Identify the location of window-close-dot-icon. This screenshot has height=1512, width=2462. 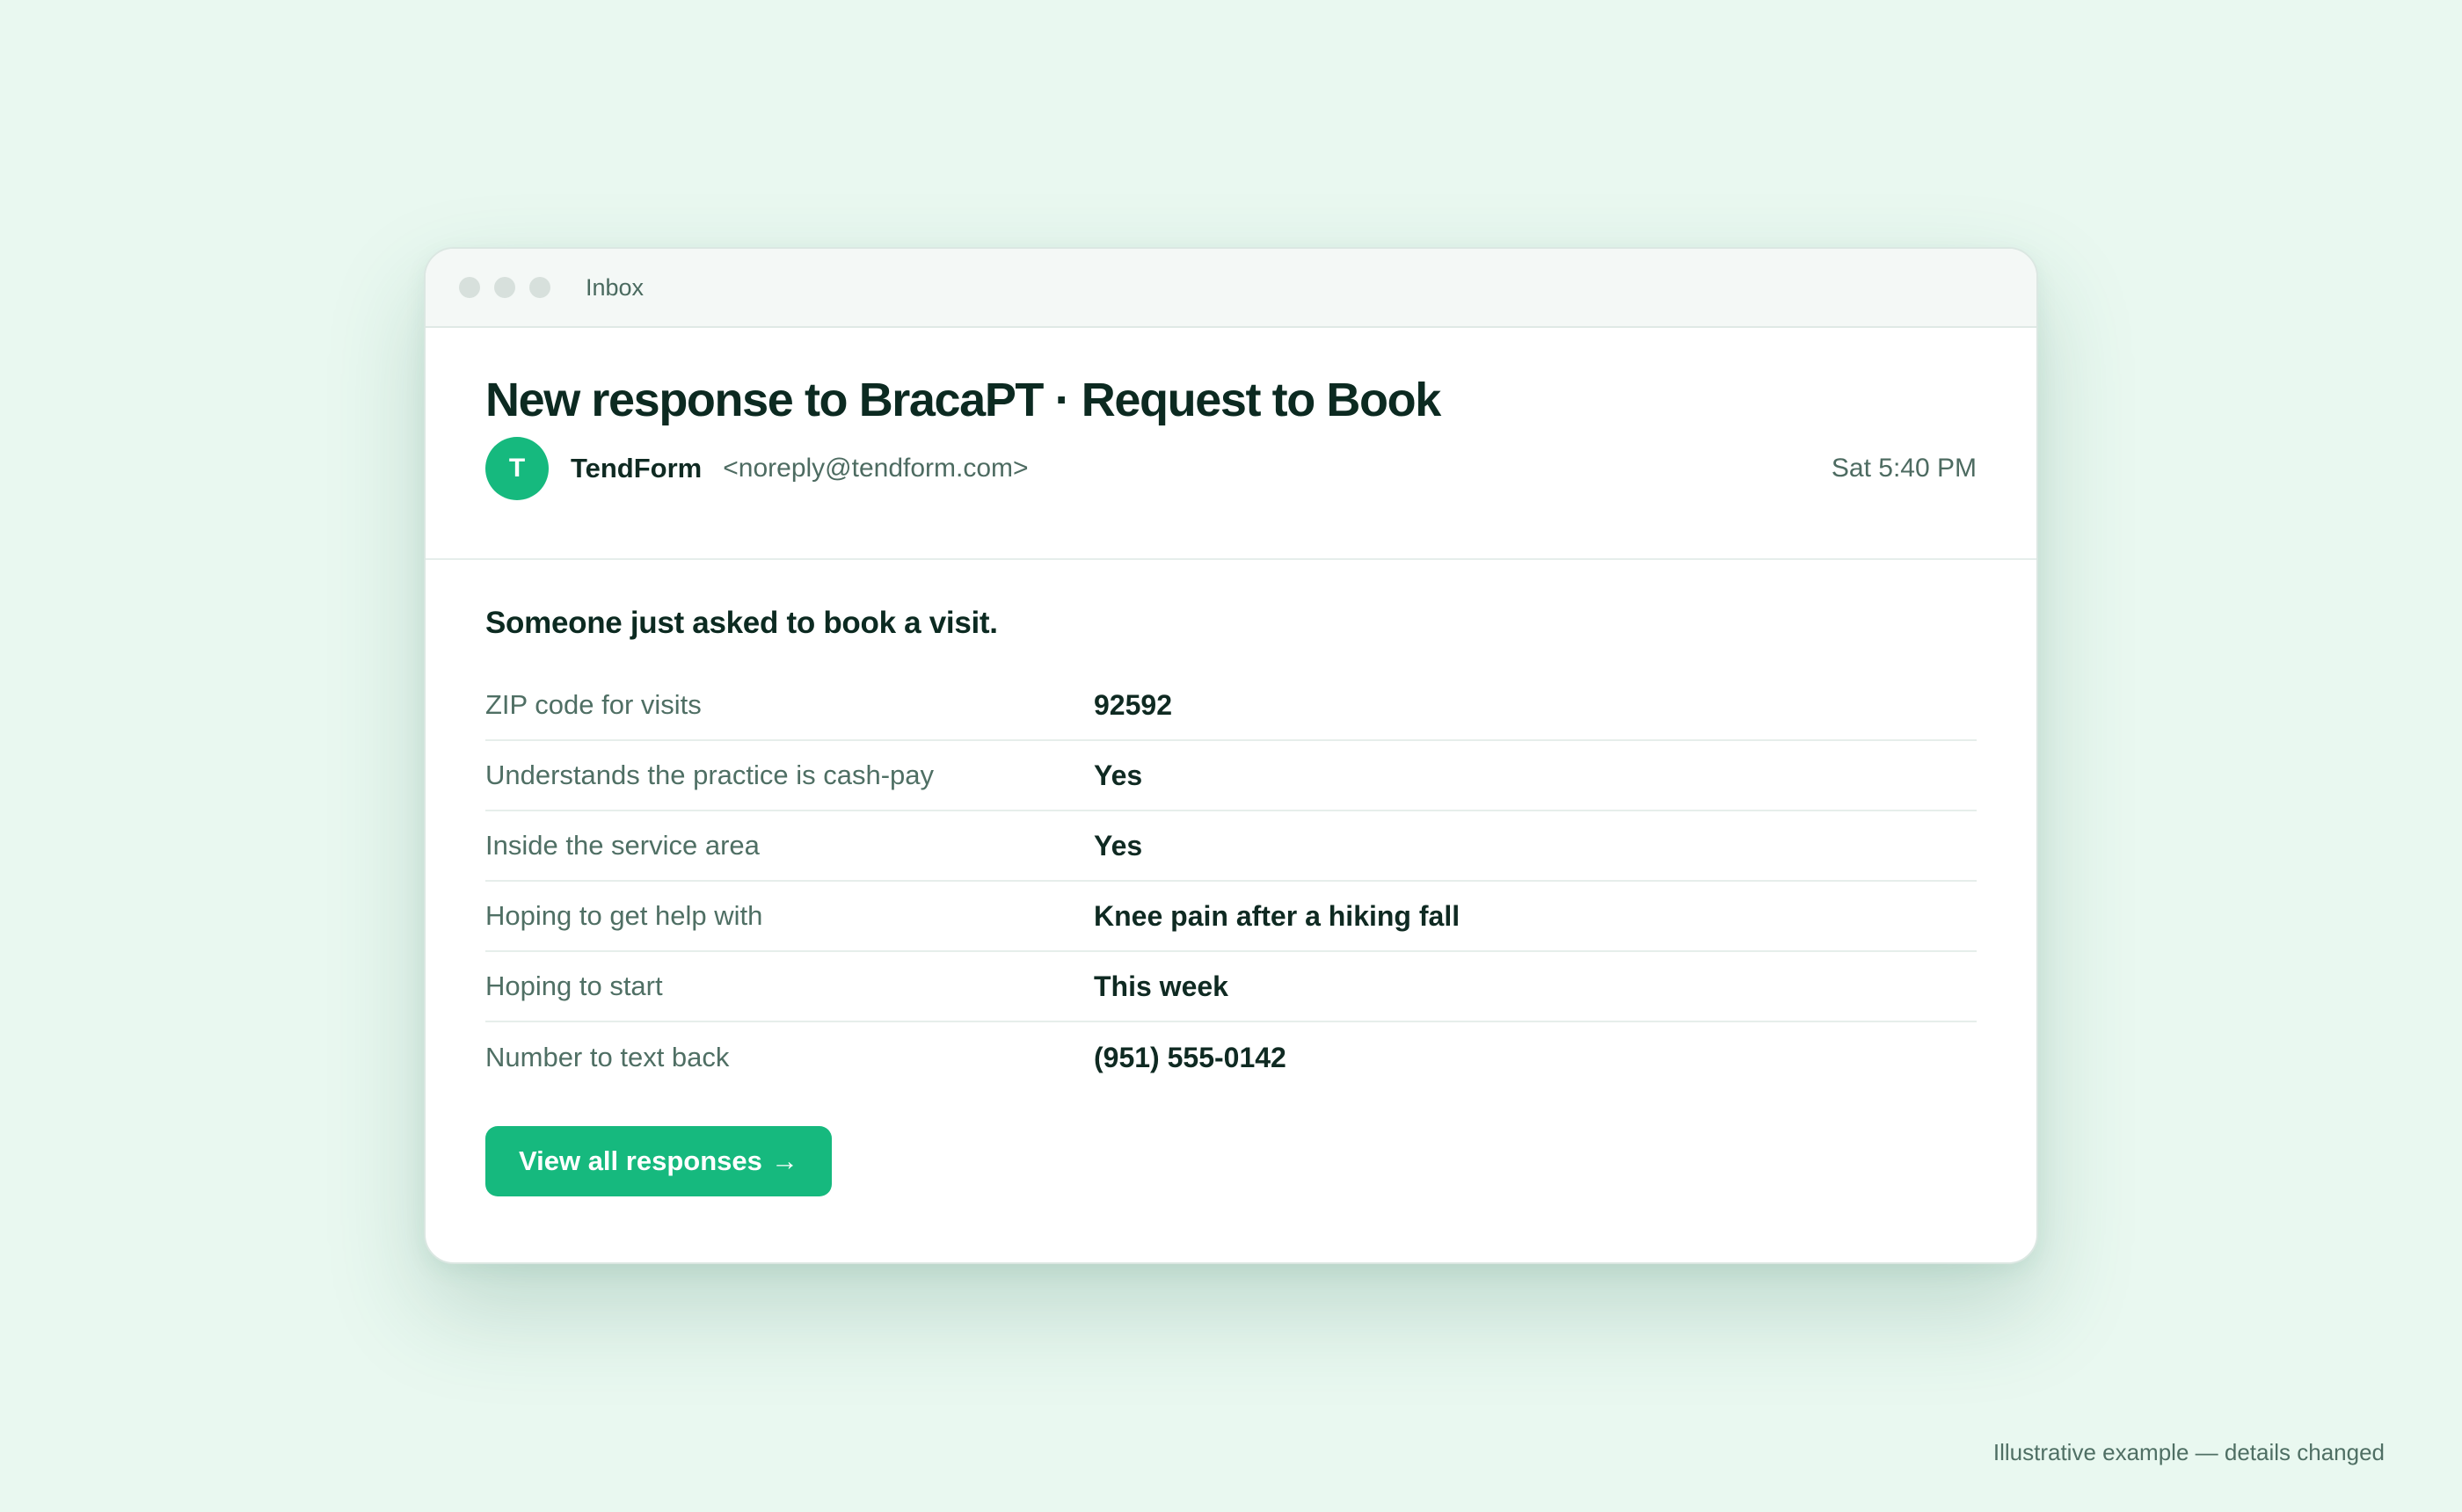
(469, 287).